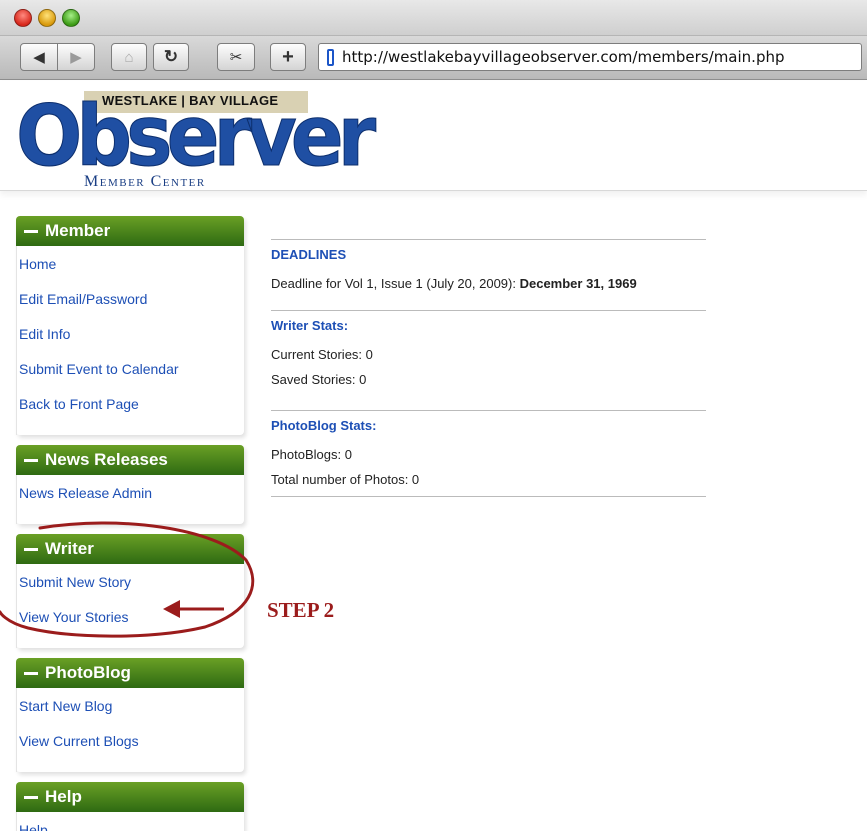  I want to click on back-arrow-icon: ◀, so click(39, 57).